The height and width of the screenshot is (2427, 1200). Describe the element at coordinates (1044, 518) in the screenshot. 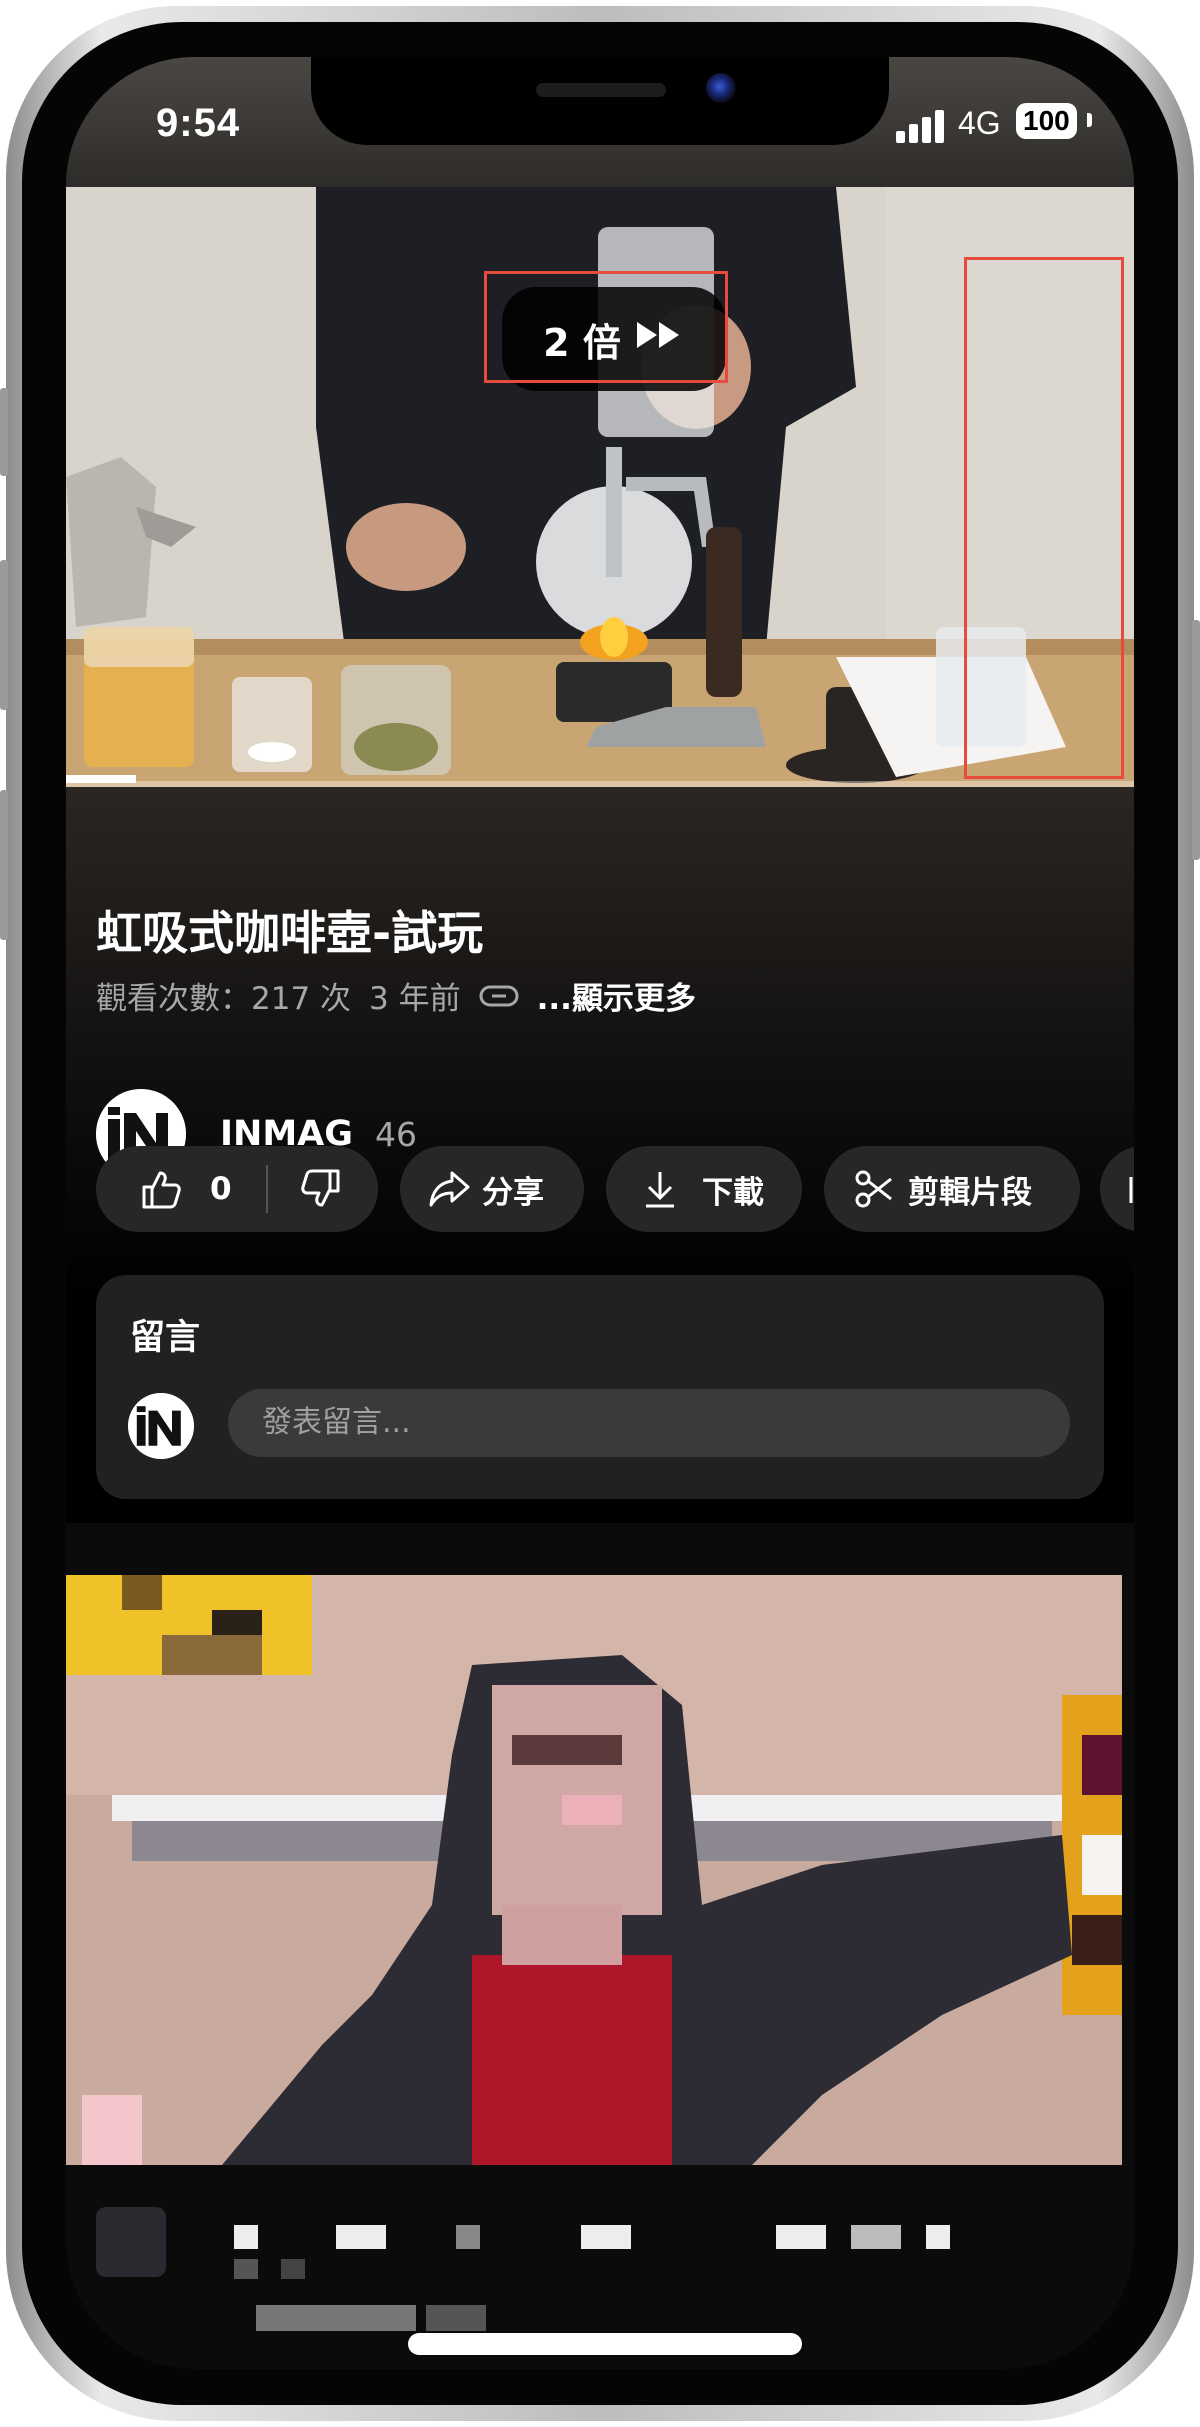

I see `double-tap-zone-highlight-box` at that location.